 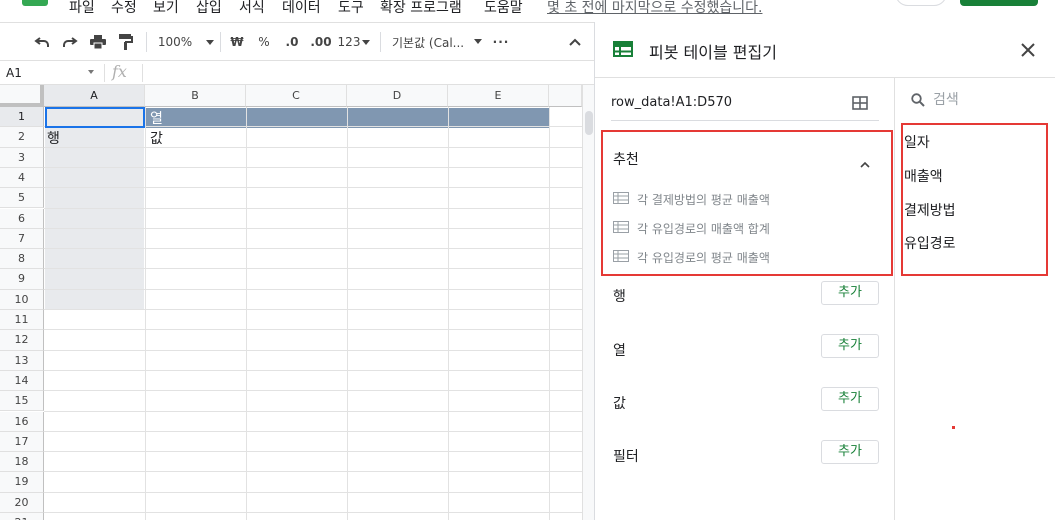 I want to click on menu-format: 서식, so click(x=252, y=8).